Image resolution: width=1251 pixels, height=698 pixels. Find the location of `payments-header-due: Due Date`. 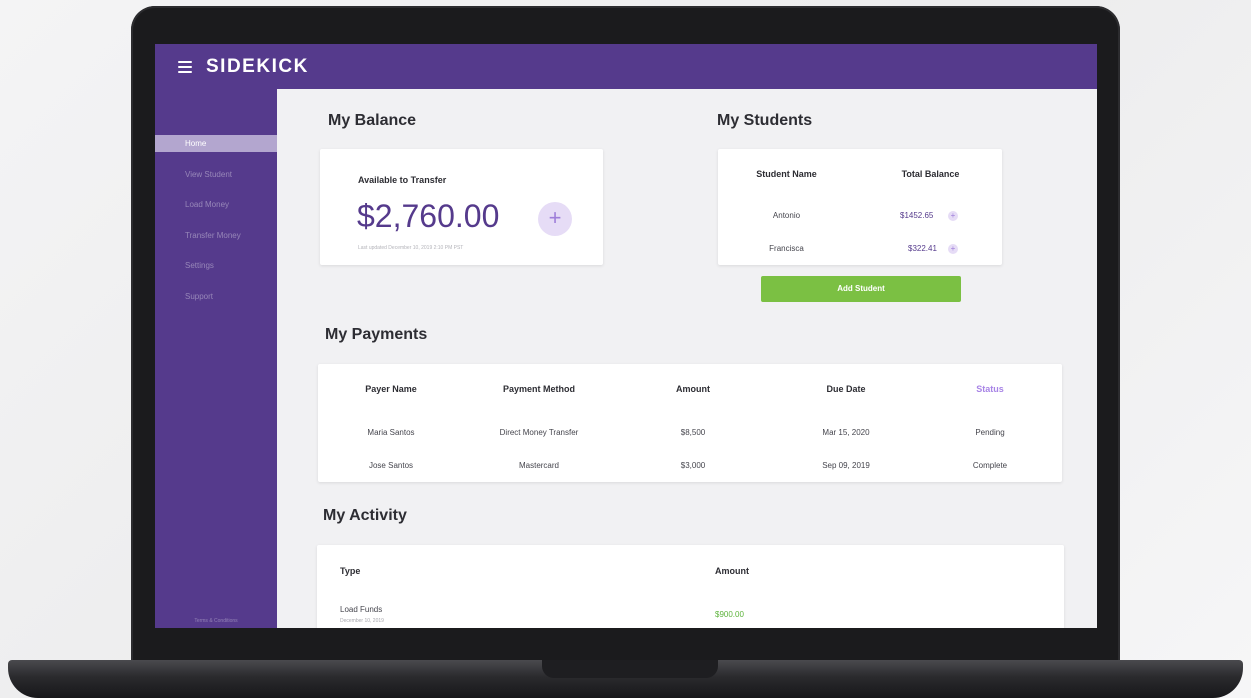

payments-header-due: Due Date is located at coordinates (846, 389).